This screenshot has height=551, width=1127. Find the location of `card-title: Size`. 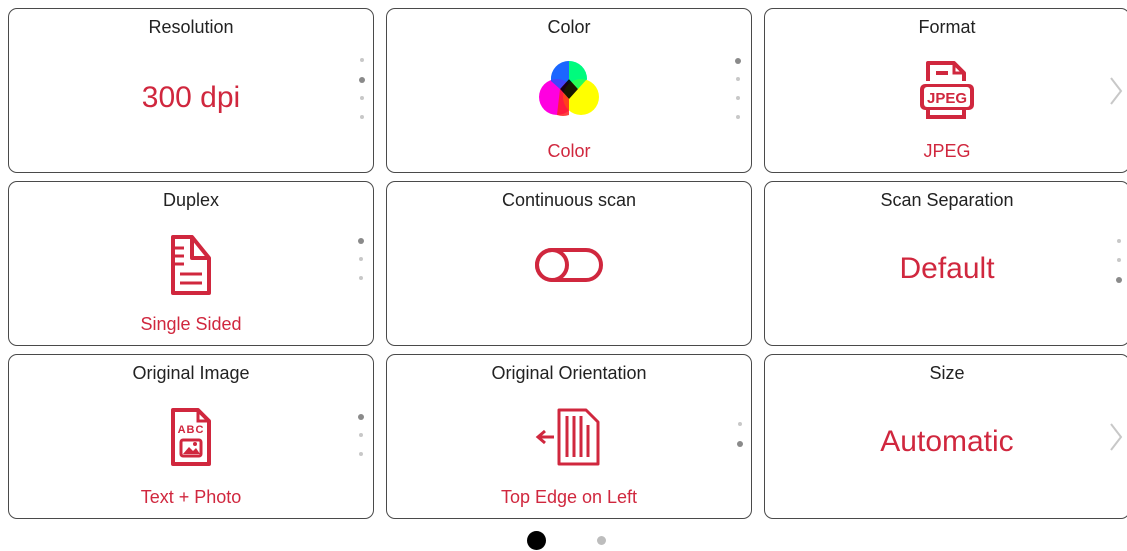

card-title: Size is located at coordinates (947, 373).